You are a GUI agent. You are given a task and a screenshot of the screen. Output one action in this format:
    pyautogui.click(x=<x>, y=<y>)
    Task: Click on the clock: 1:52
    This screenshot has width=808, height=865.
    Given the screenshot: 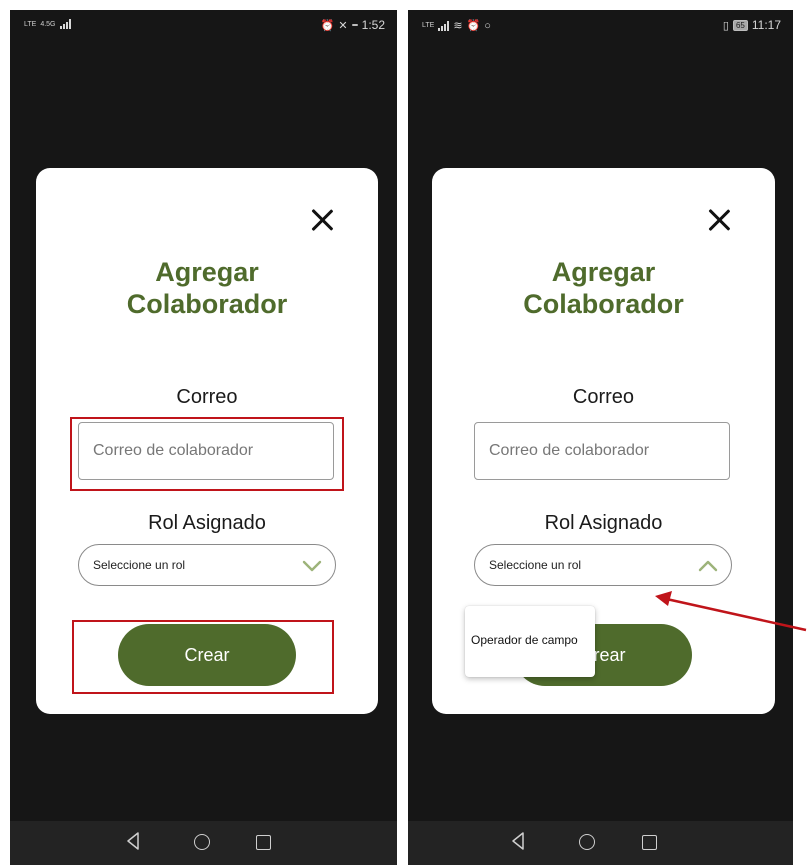 What is the action you would take?
    pyautogui.click(x=373, y=25)
    